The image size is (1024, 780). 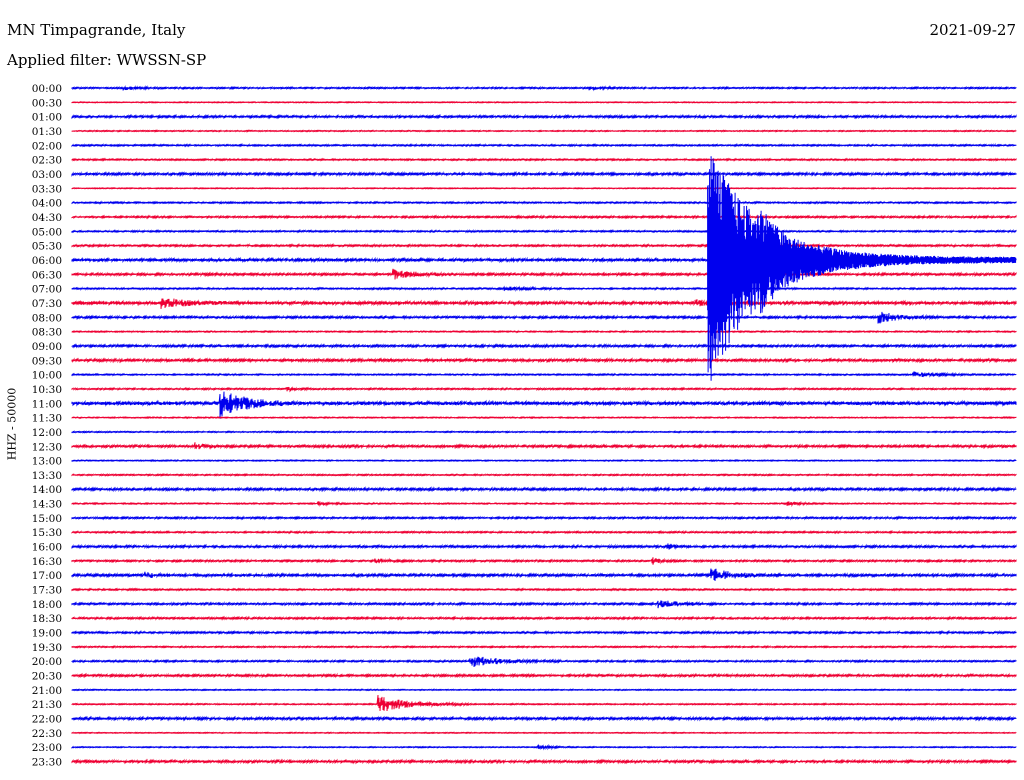 What do you see at coordinates (47, 648) in the screenshot?
I see `row-label: 19:30` at bounding box center [47, 648].